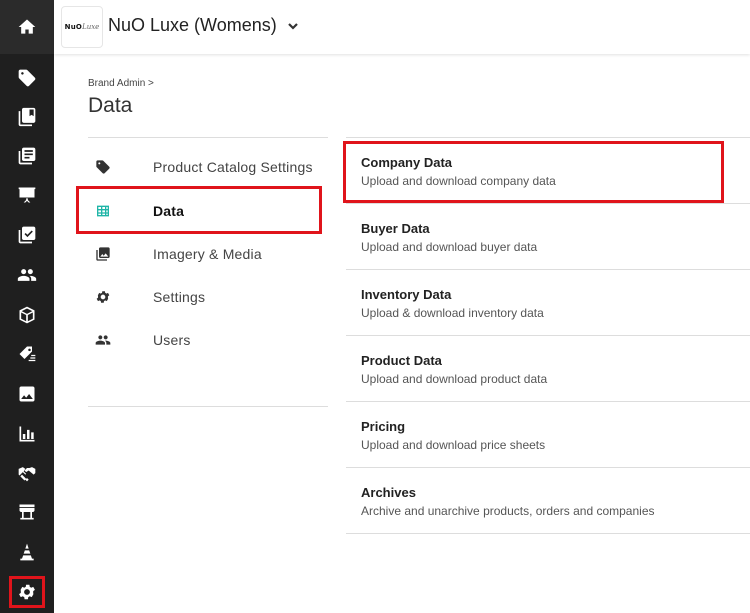  Describe the element at coordinates (91, 27) in the screenshot. I see `logo-script: Luxe` at that location.